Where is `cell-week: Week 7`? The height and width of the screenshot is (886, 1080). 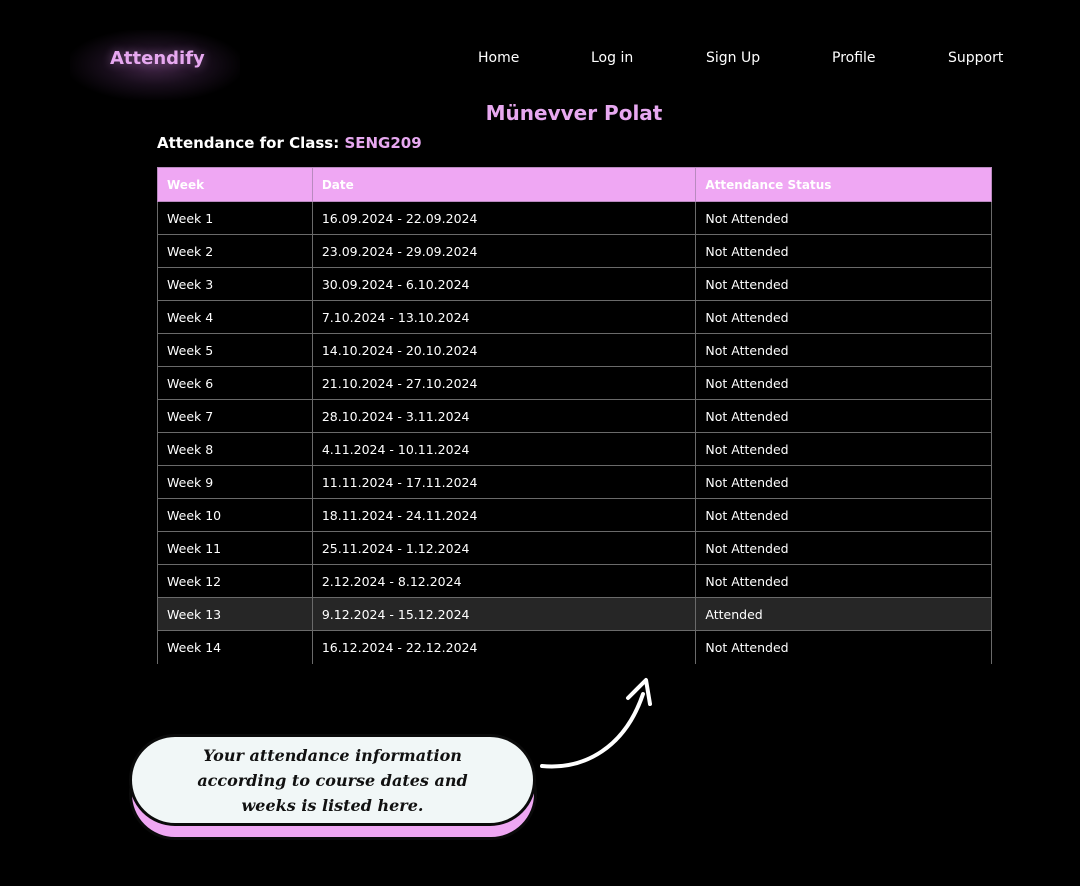 cell-week: Week 7 is located at coordinates (235, 416).